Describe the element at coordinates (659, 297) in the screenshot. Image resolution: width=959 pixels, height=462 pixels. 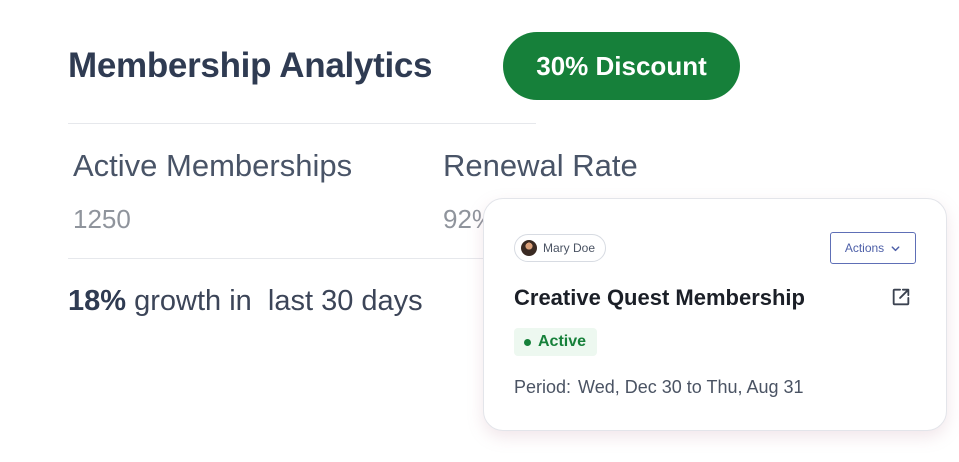
I see `membership-title: Creative Quest Membership` at that location.